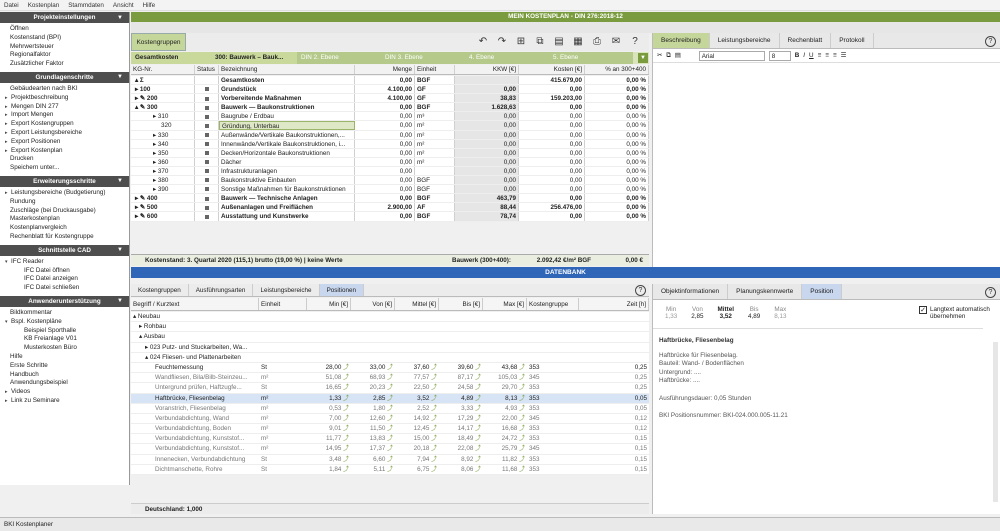  Describe the element at coordinates (64, 313) in the screenshot. I see `sidebar-item: Bildkommentar` at that location.